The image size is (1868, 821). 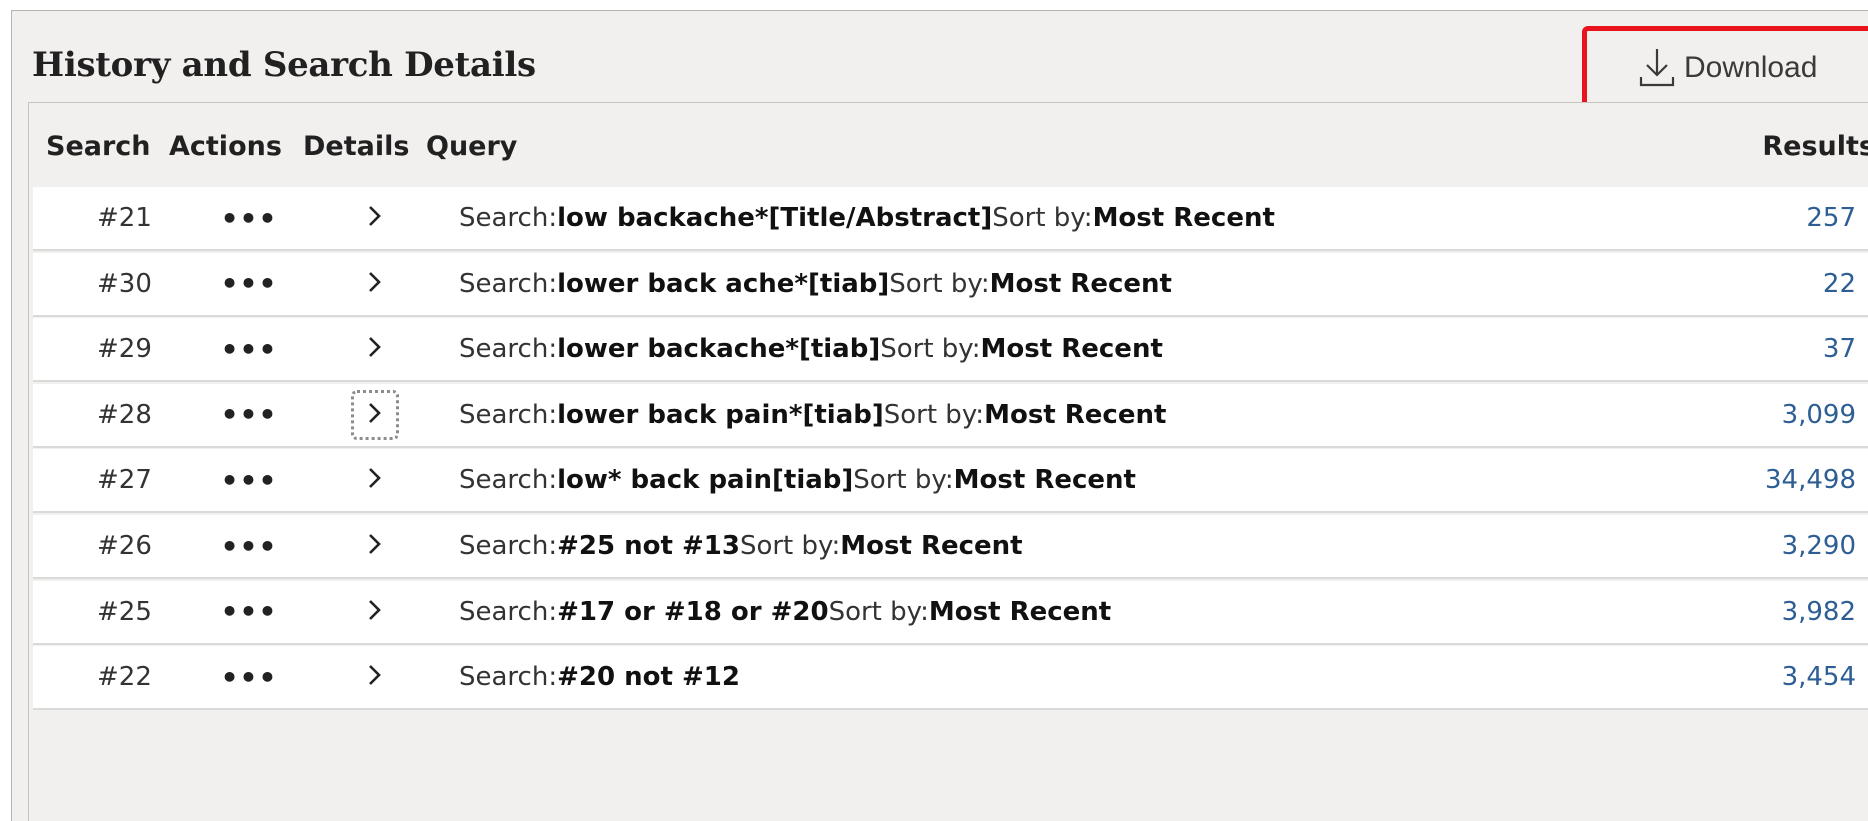 I want to click on query-term: #25 not #13, so click(x=648, y=546).